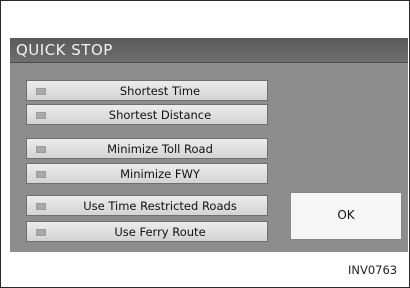 The height and width of the screenshot is (288, 410). I want to click on option-shortest-distance: Shortest Distance, so click(147, 114).